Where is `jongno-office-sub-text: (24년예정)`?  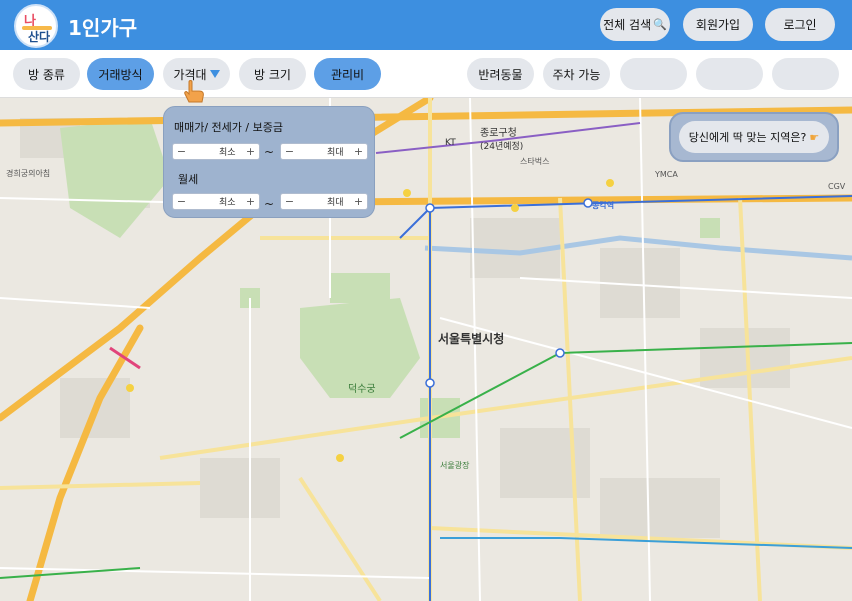 jongno-office-sub-text: (24년예정) is located at coordinates (502, 147).